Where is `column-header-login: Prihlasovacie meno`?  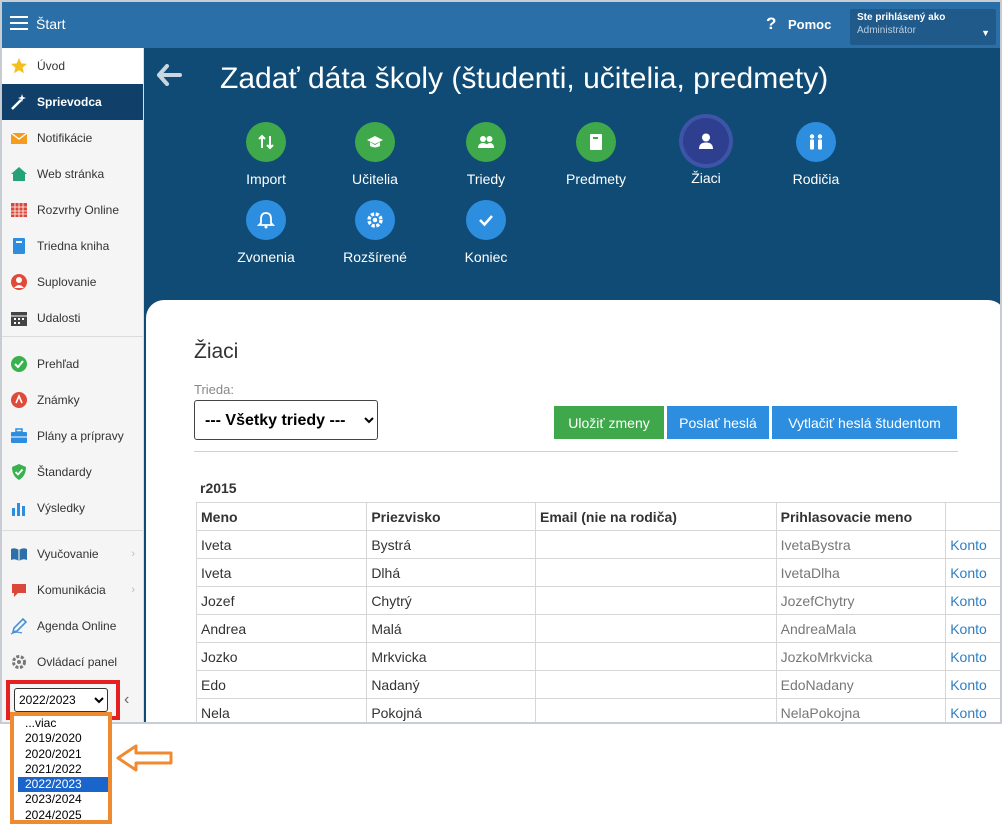
column-header-login: Prihlasovacie meno is located at coordinates (861, 516).